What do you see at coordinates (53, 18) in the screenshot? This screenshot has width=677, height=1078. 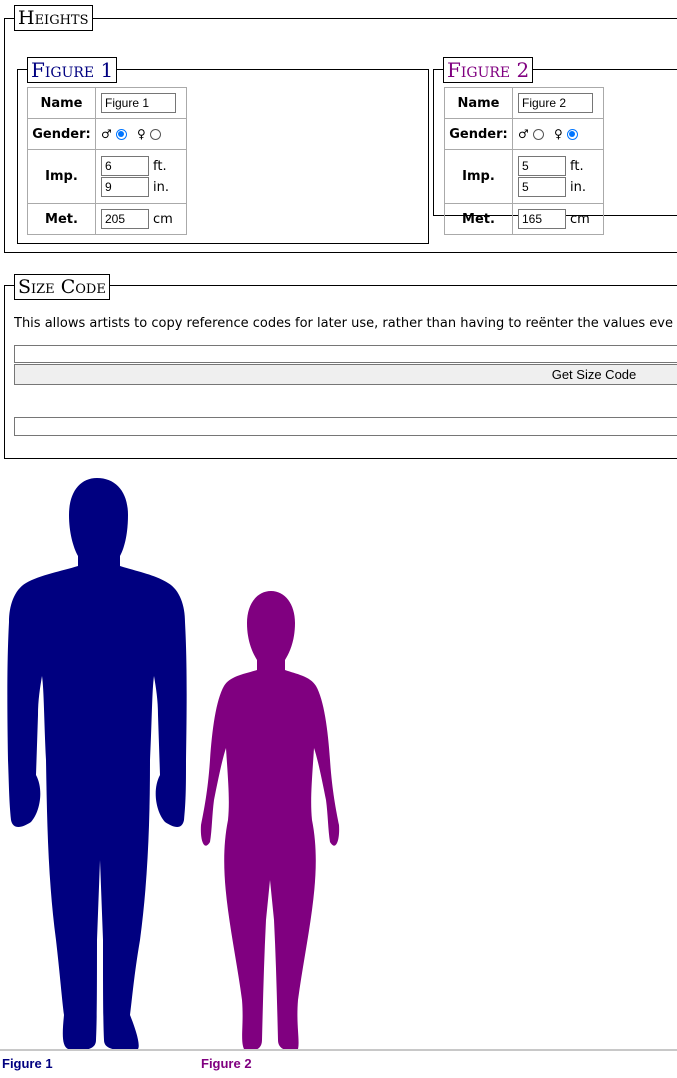 I see `heights-legend: Heights` at bounding box center [53, 18].